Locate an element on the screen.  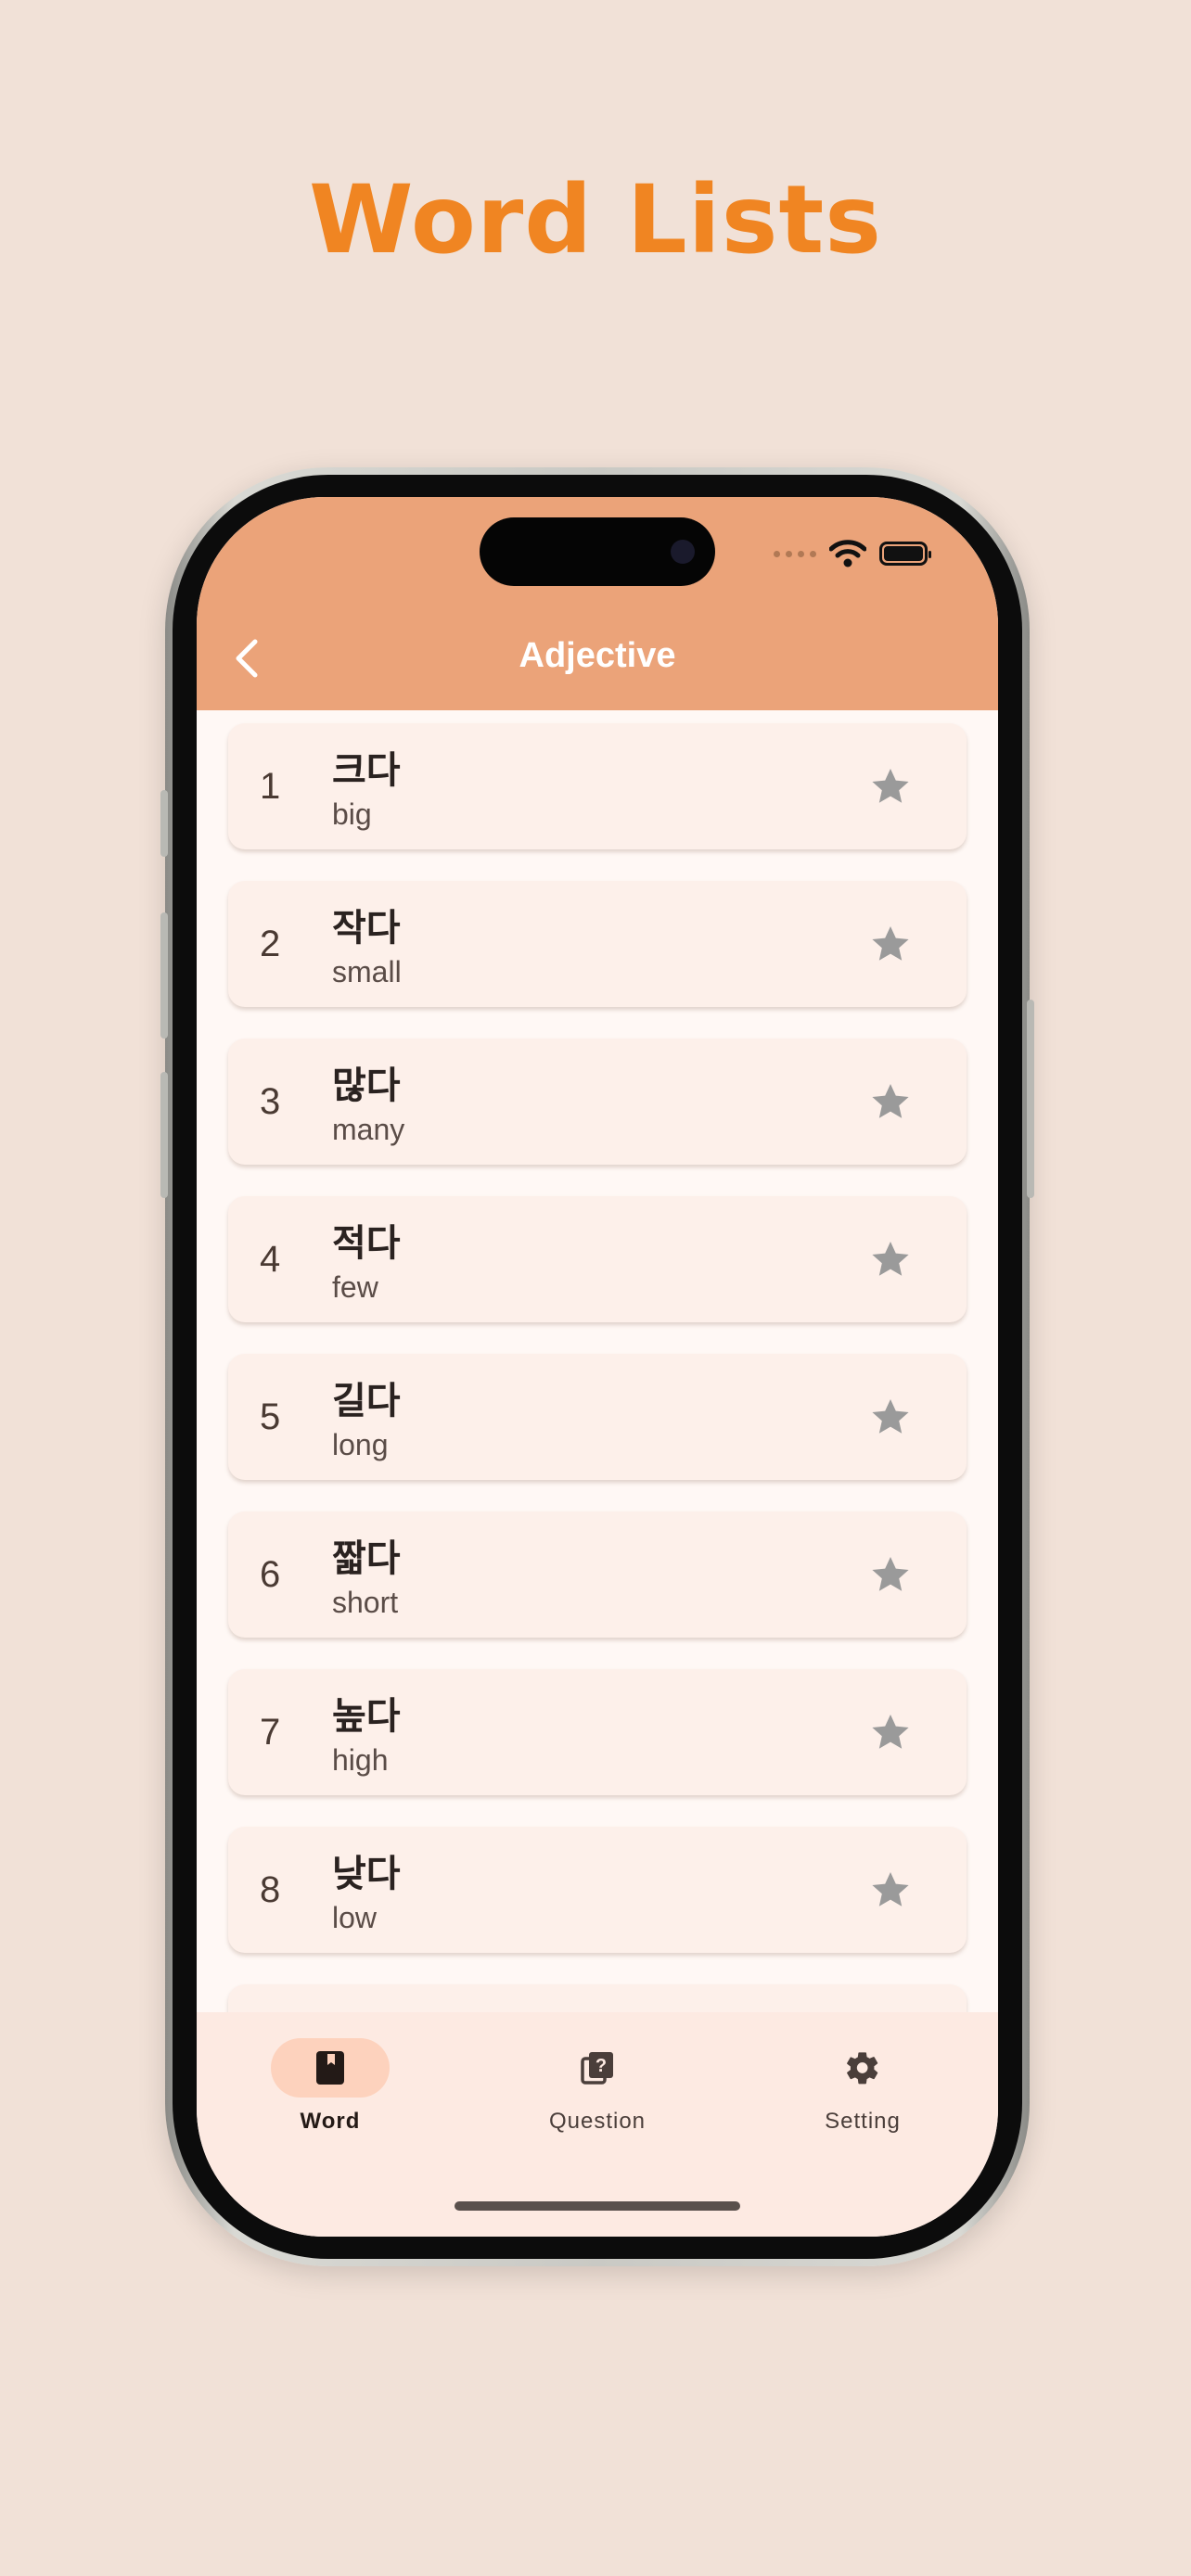
list-item: 8 낮다 low is located at coordinates (597, 1890).